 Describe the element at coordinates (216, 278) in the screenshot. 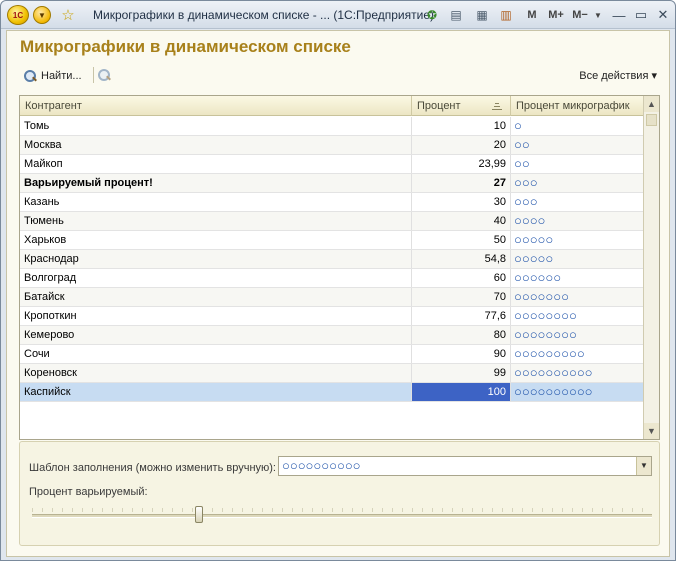

I see `counterparty-cell: Волгоград` at that location.